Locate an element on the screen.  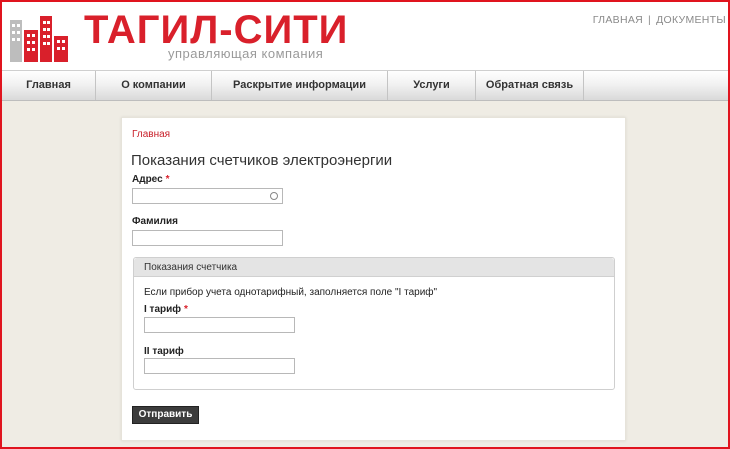
surname-field is located at coordinates (207, 239).